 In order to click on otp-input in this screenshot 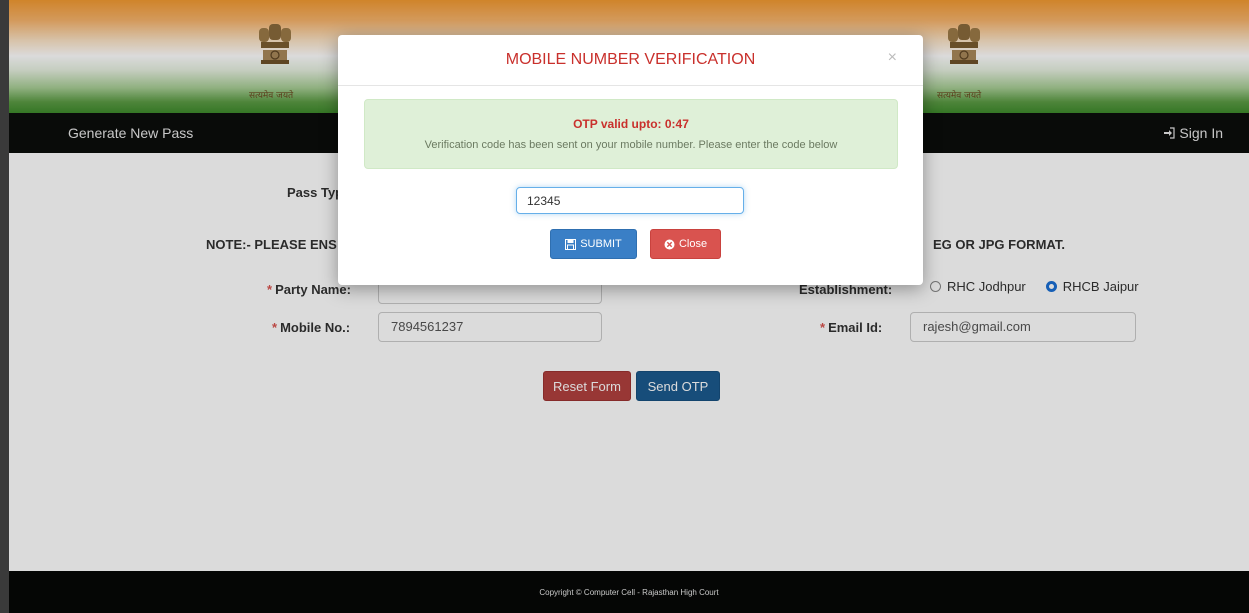, I will do `click(630, 200)`.